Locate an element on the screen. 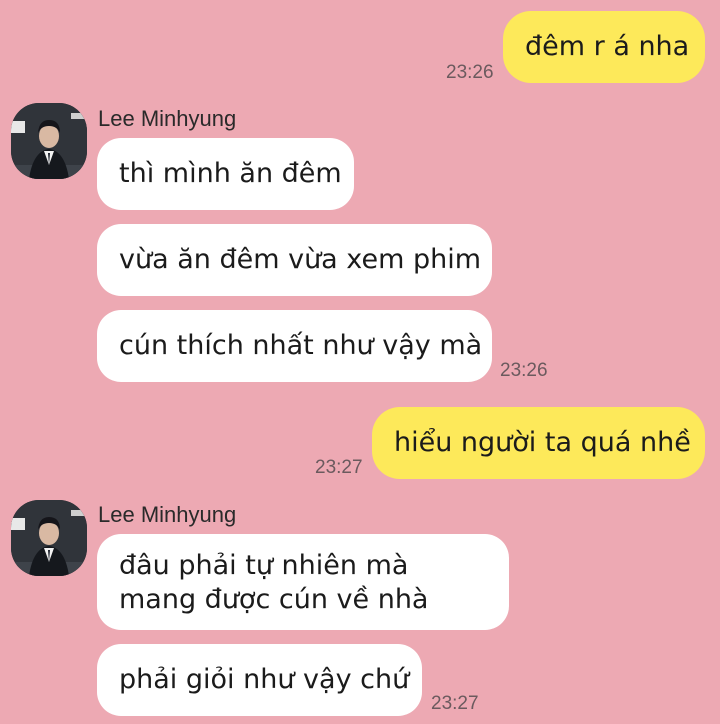 This screenshot has width=720, height=724. message-text: thì mình ăn đêm is located at coordinates (230, 173).